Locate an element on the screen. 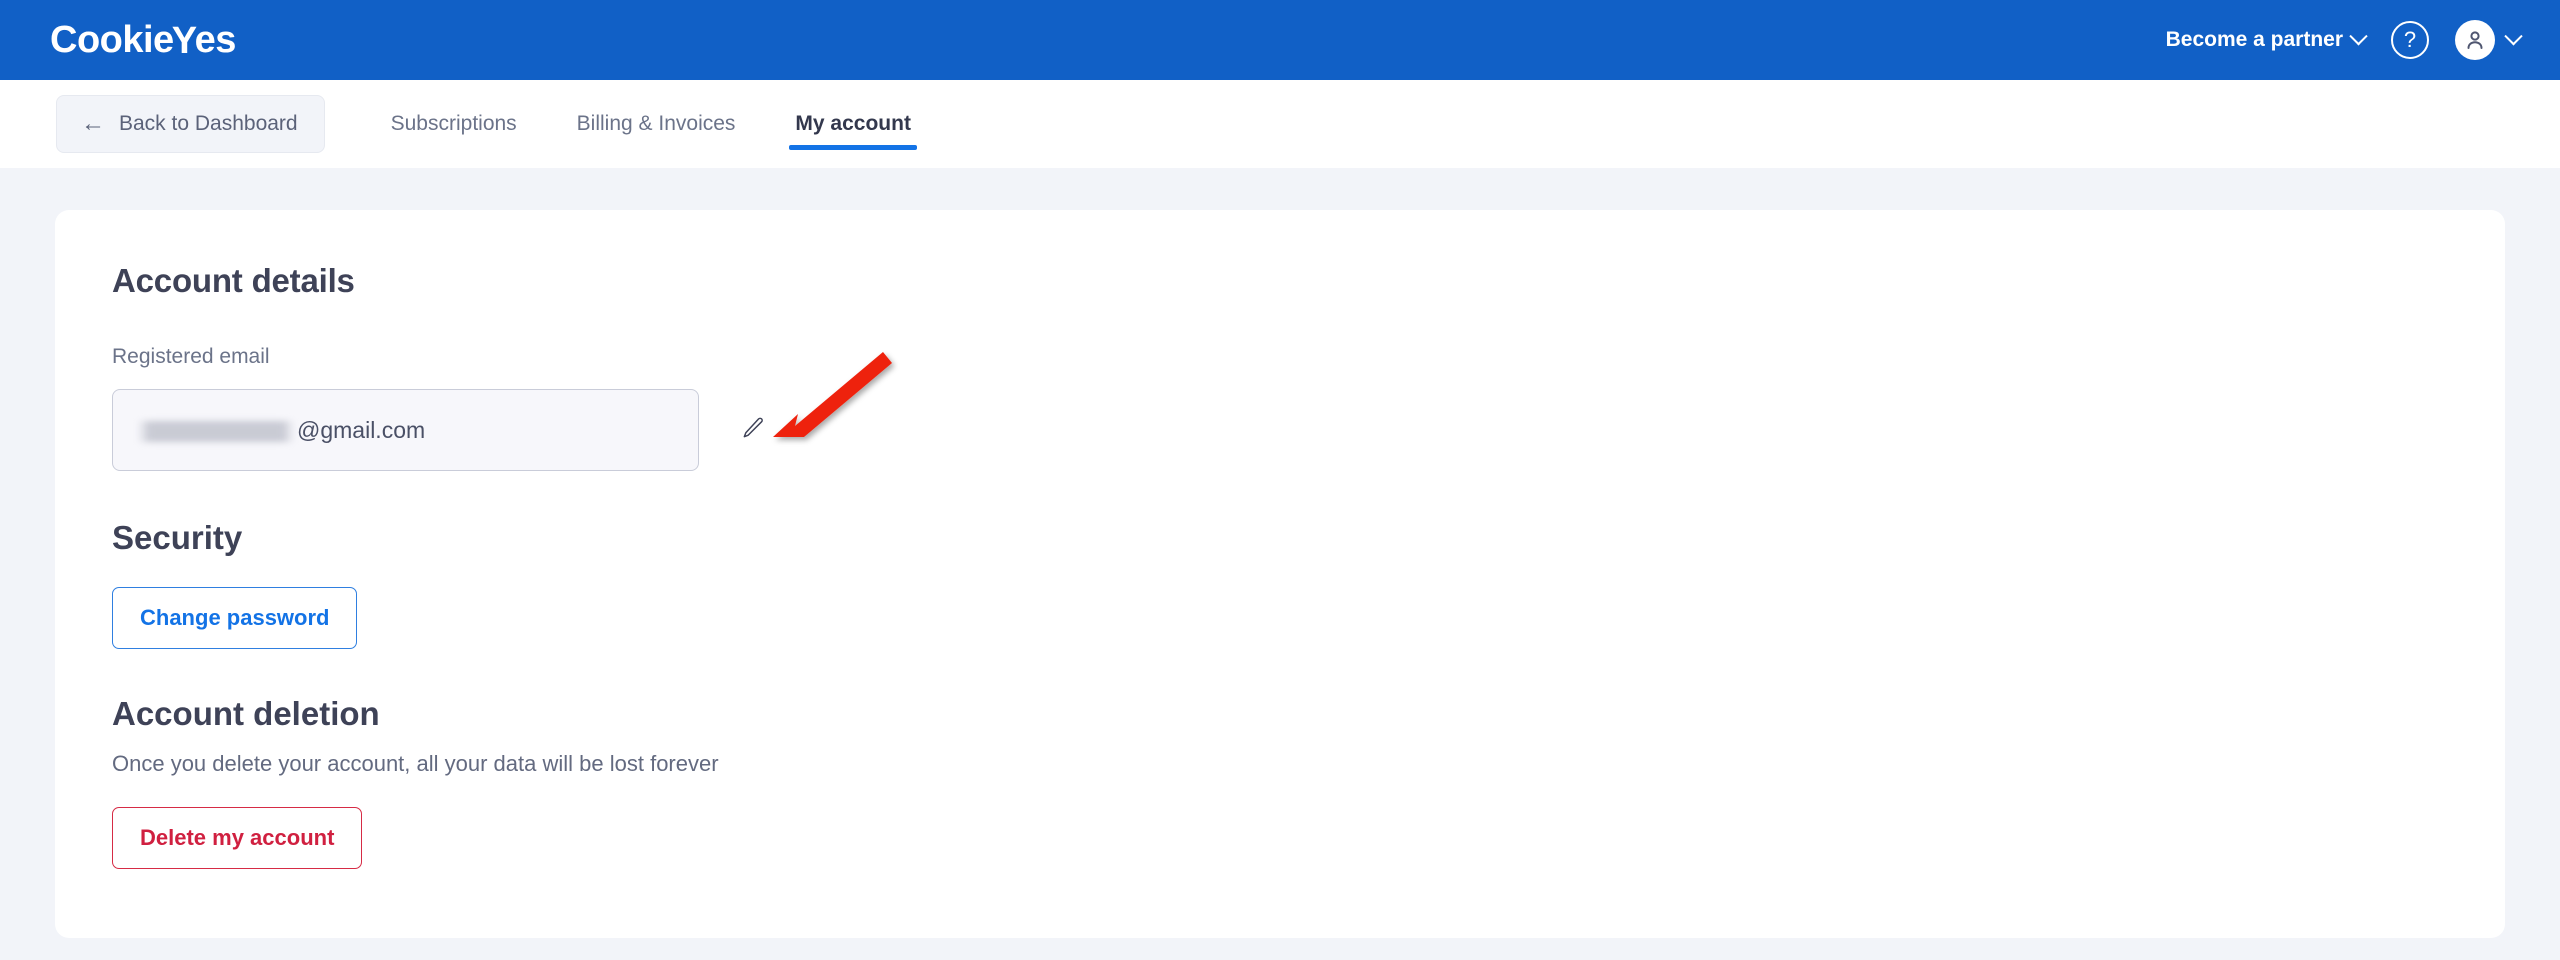  tab-billing-invoices-label: Billing & Invoices is located at coordinates (656, 123).